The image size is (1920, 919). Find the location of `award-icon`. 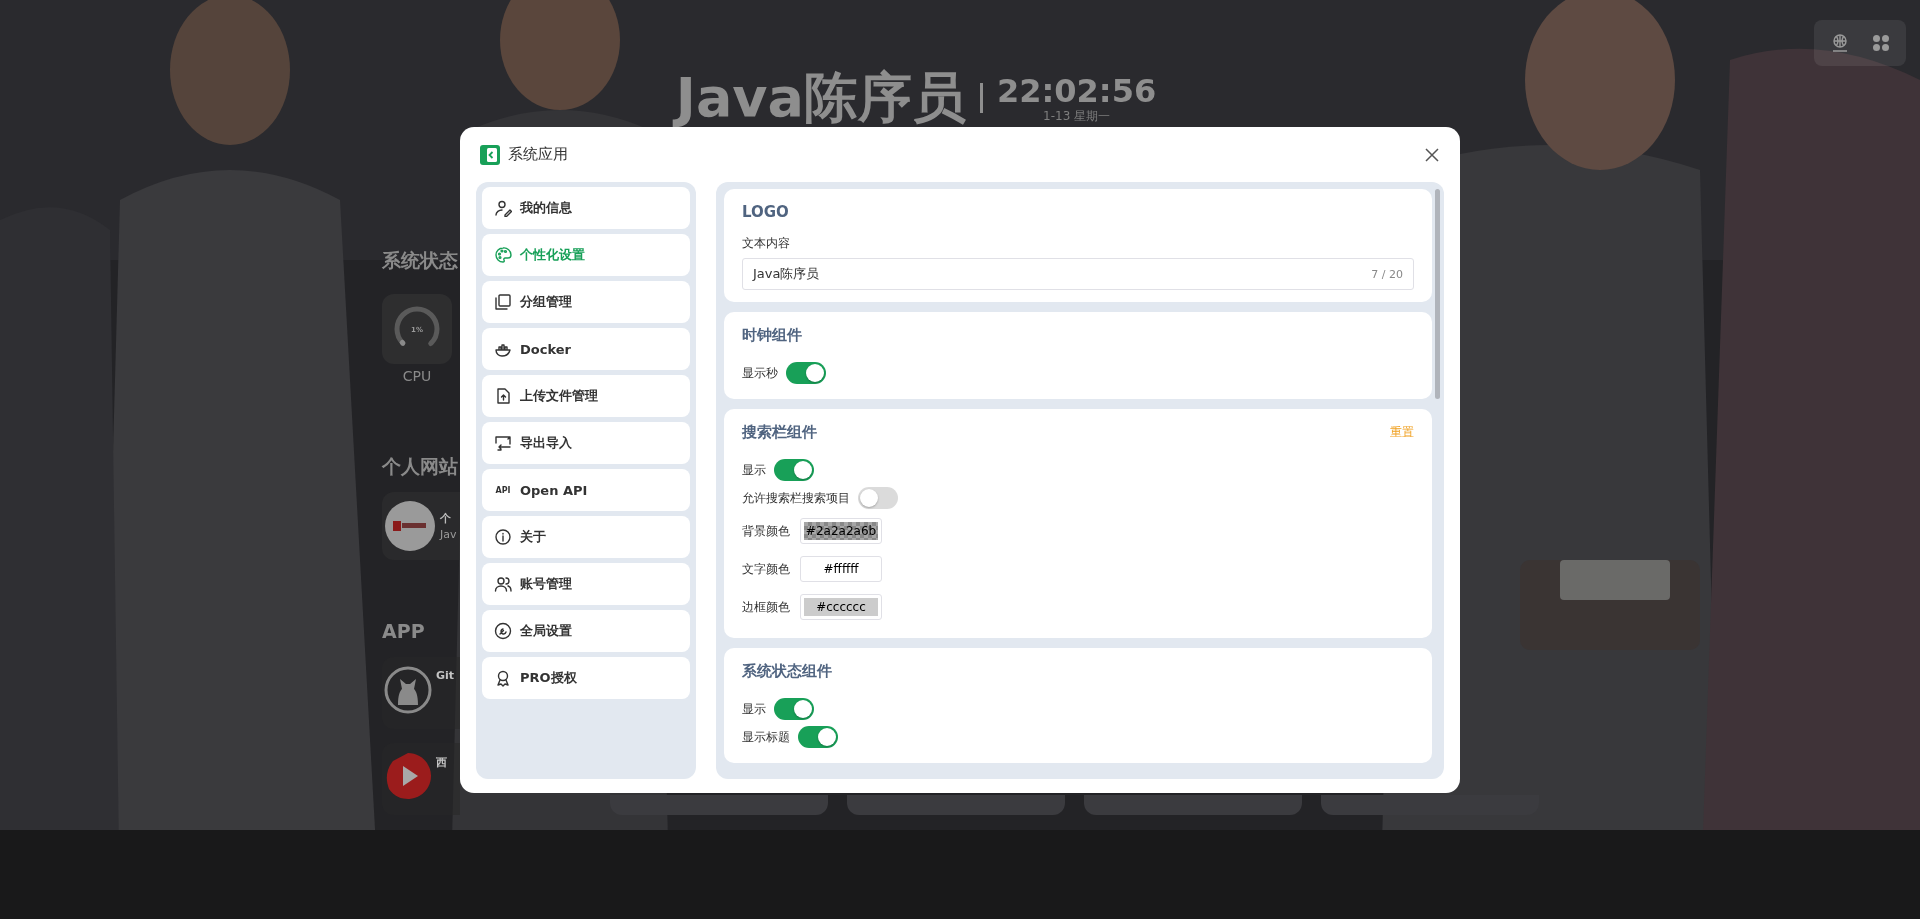

award-icon is located at coordinates (503, 678).